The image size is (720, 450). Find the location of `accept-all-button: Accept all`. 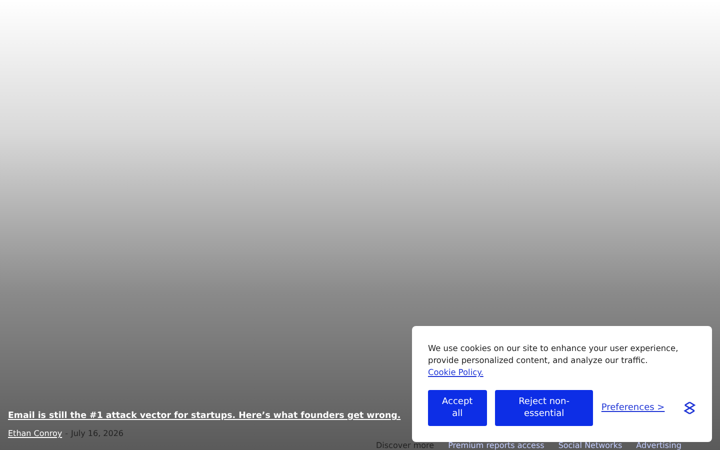

accept-all-button: Accept all is located at coordinates (457, 408).